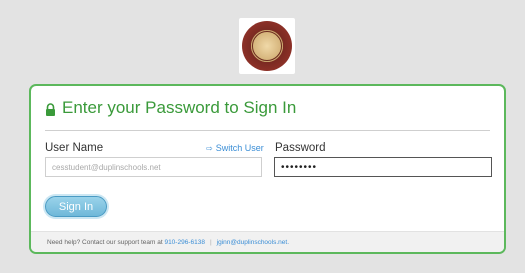 The height and width of the screenshot is (273, 525). I want to click on seal-center, so click(267, 46).